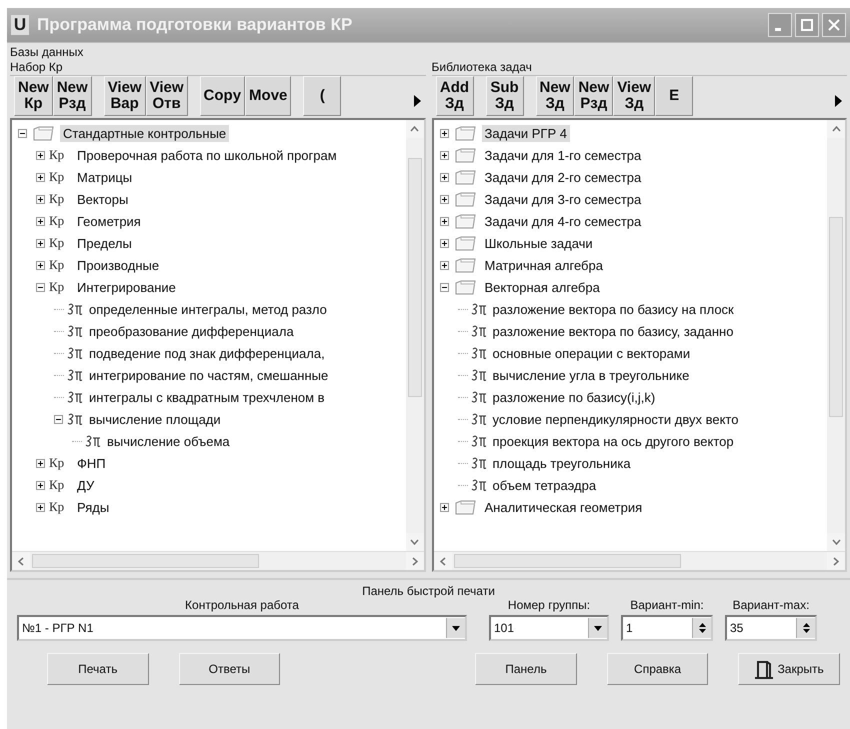 The height and width of the screenshot is (729, 850). I want to click on toolbar-button: New Кр, so click(33, 96).